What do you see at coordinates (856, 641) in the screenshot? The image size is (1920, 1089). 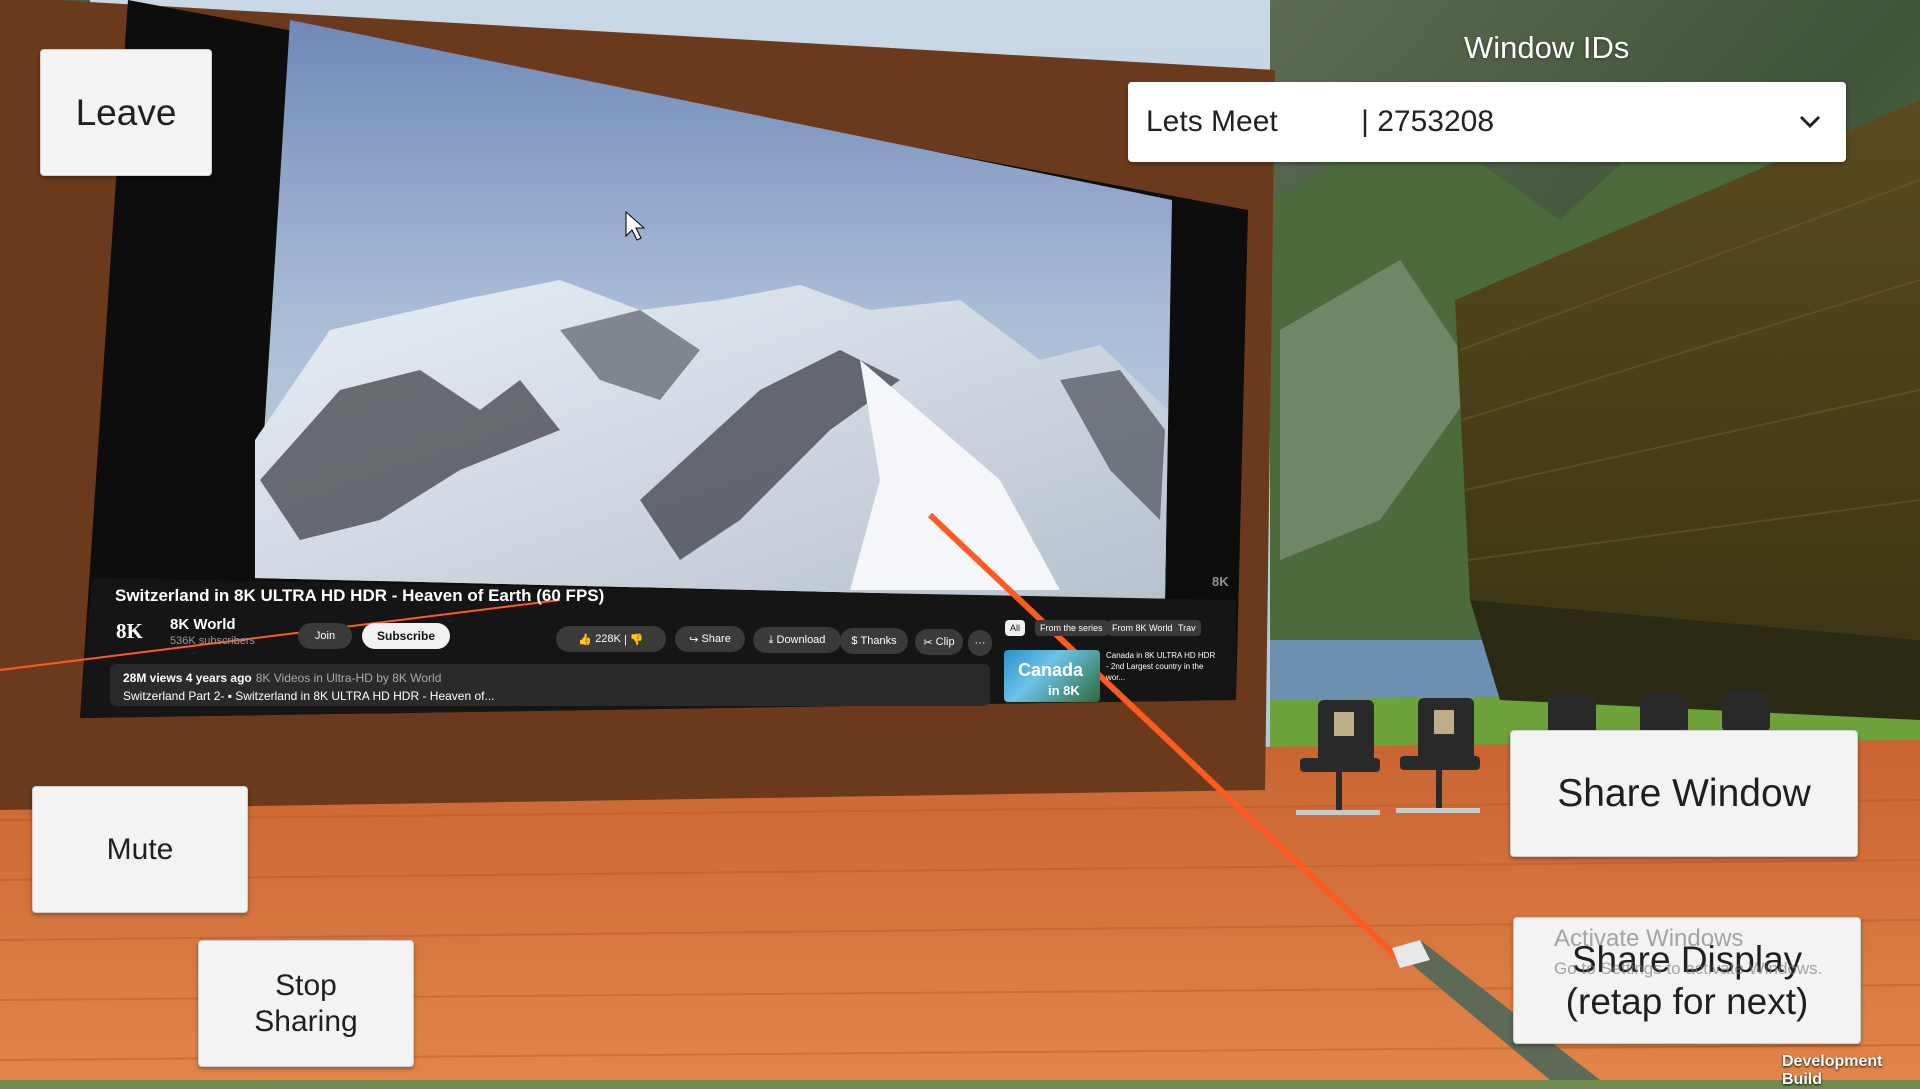 I see `thanks-icon: $` at bounding box center [856, 641].